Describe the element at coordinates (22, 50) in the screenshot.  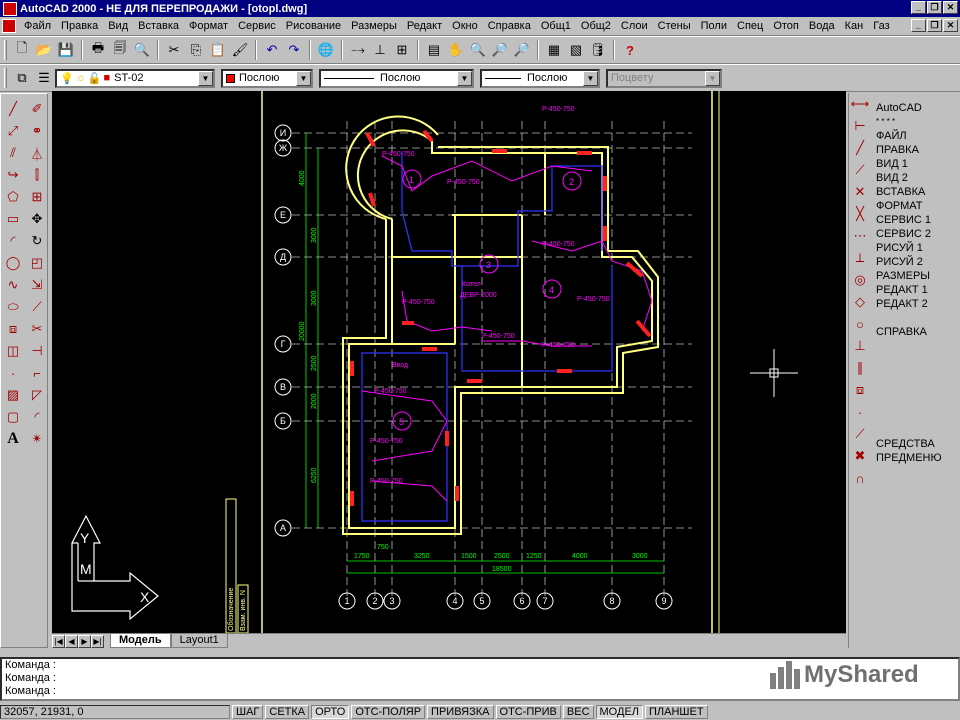
I see `new-icon: 🗋` at that location.